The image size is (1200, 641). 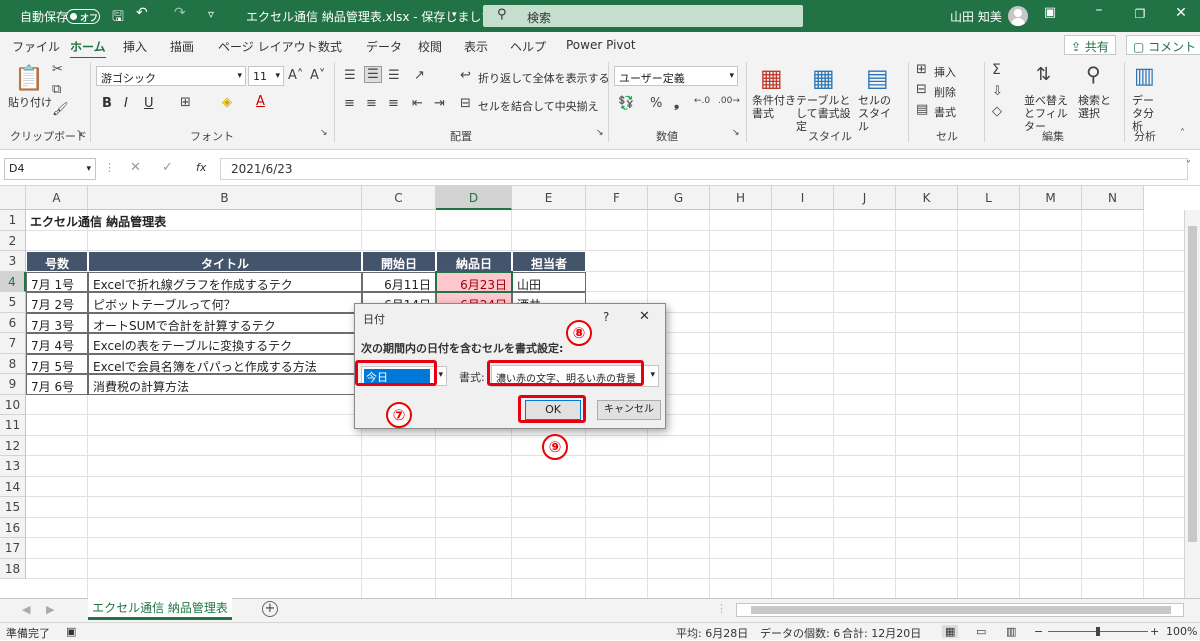 What do you see at coordinates (324, 133) in the screenshot?
I see `font-launcher-icon: ↘` at bounding box center [324, 133].